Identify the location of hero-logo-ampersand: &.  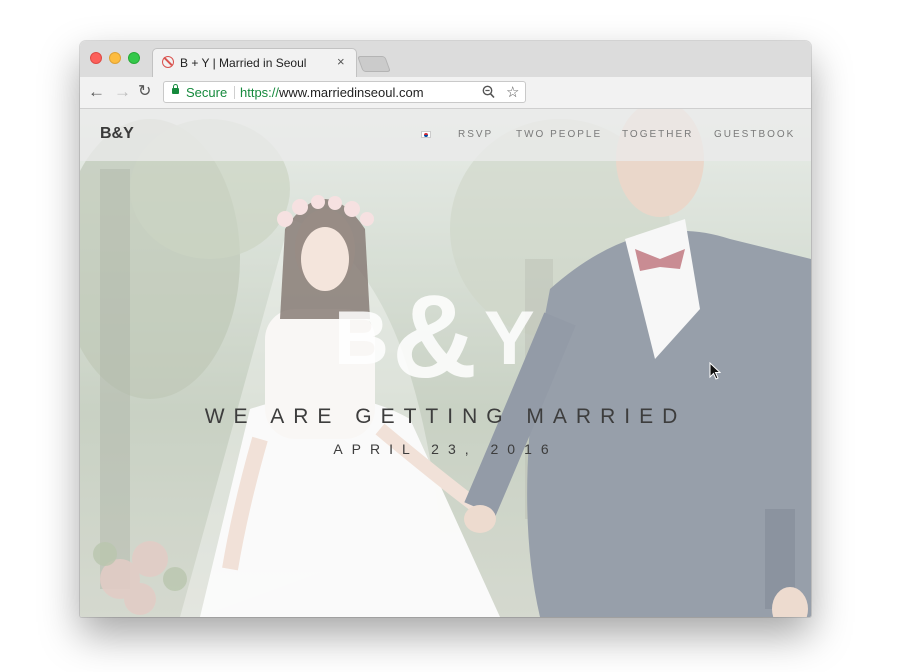
(435, 337).